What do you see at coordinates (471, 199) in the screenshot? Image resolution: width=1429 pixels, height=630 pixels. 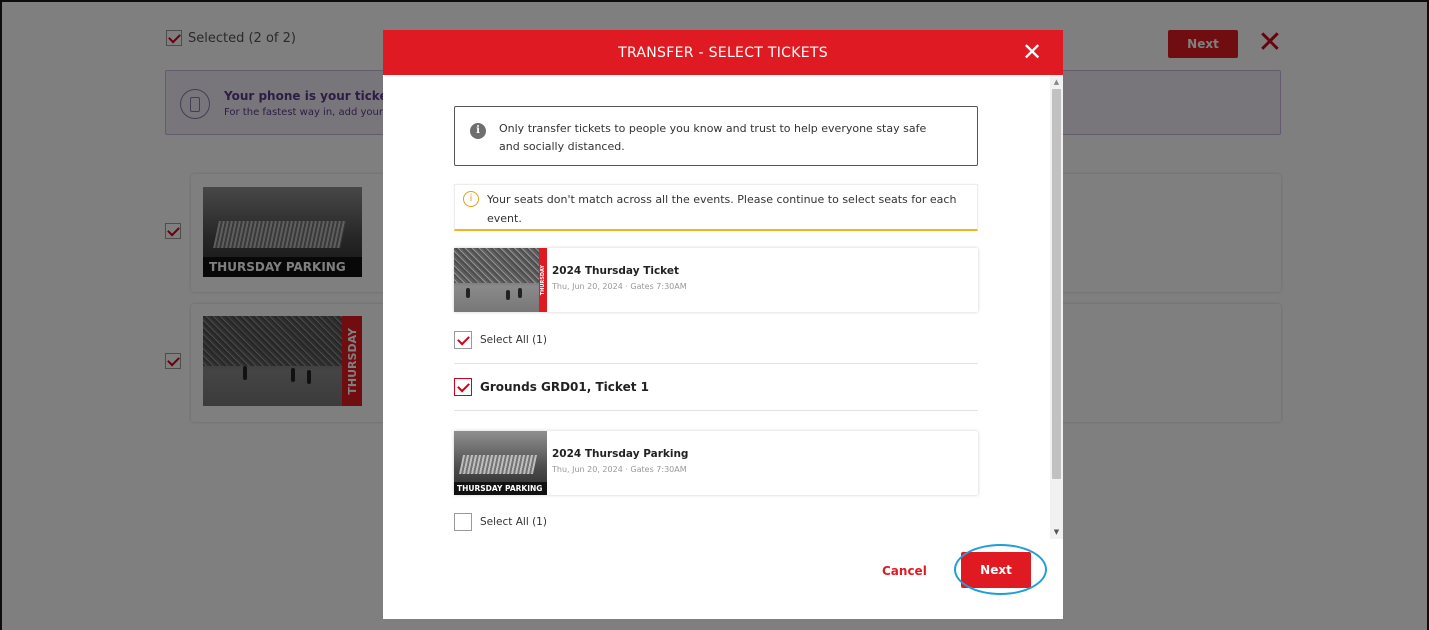 I see `warning-icon: i` at bounding box center [471, 199].